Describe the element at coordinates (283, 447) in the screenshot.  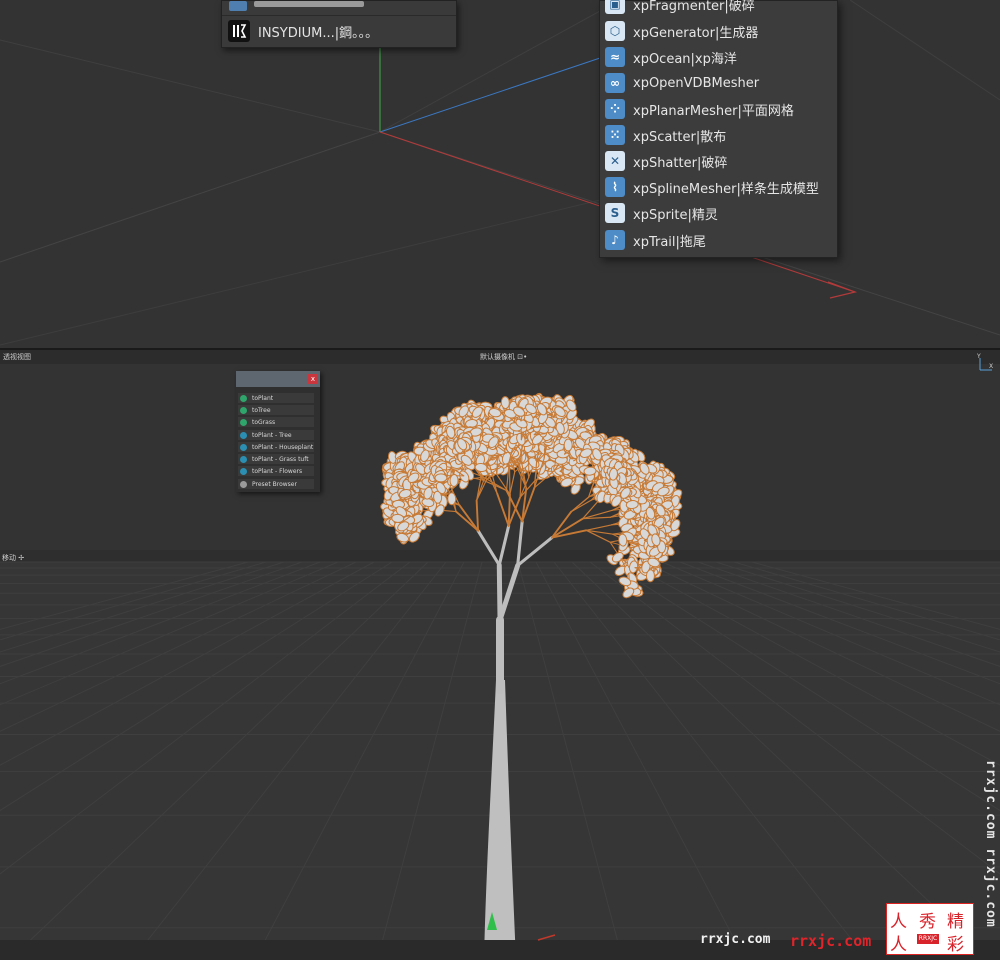
I see `plant-item-label: toPlant - Houseplant` at that location.